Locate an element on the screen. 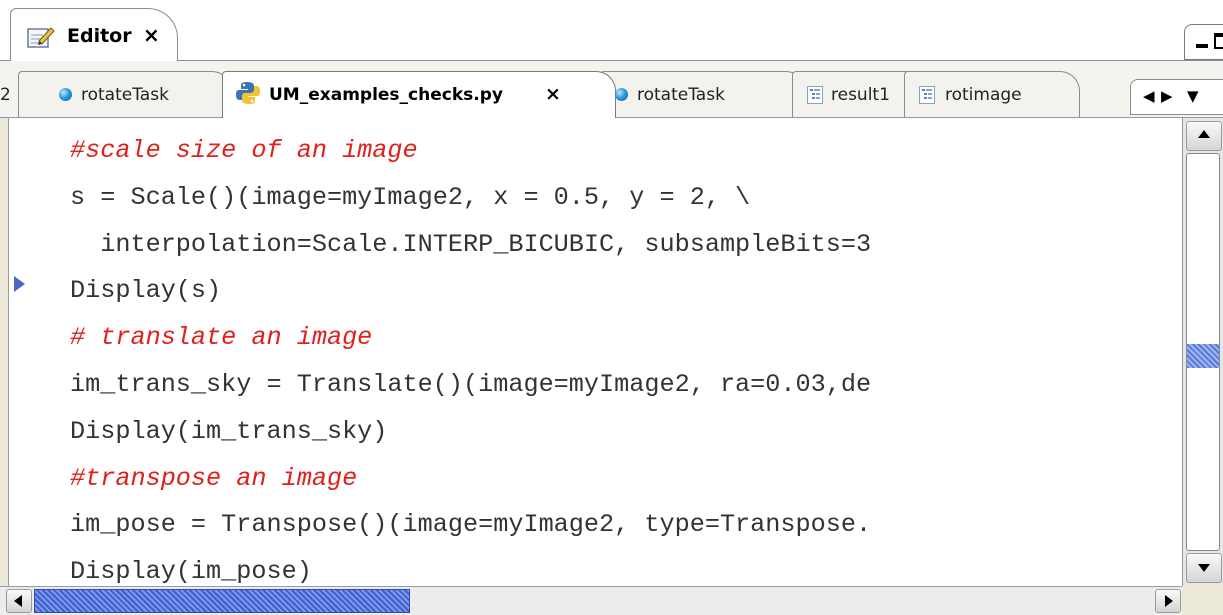 The height and width of the screenshot is (615, 1223). tab-label: UM_examples_checks.py is located at coordinates (386, 95).